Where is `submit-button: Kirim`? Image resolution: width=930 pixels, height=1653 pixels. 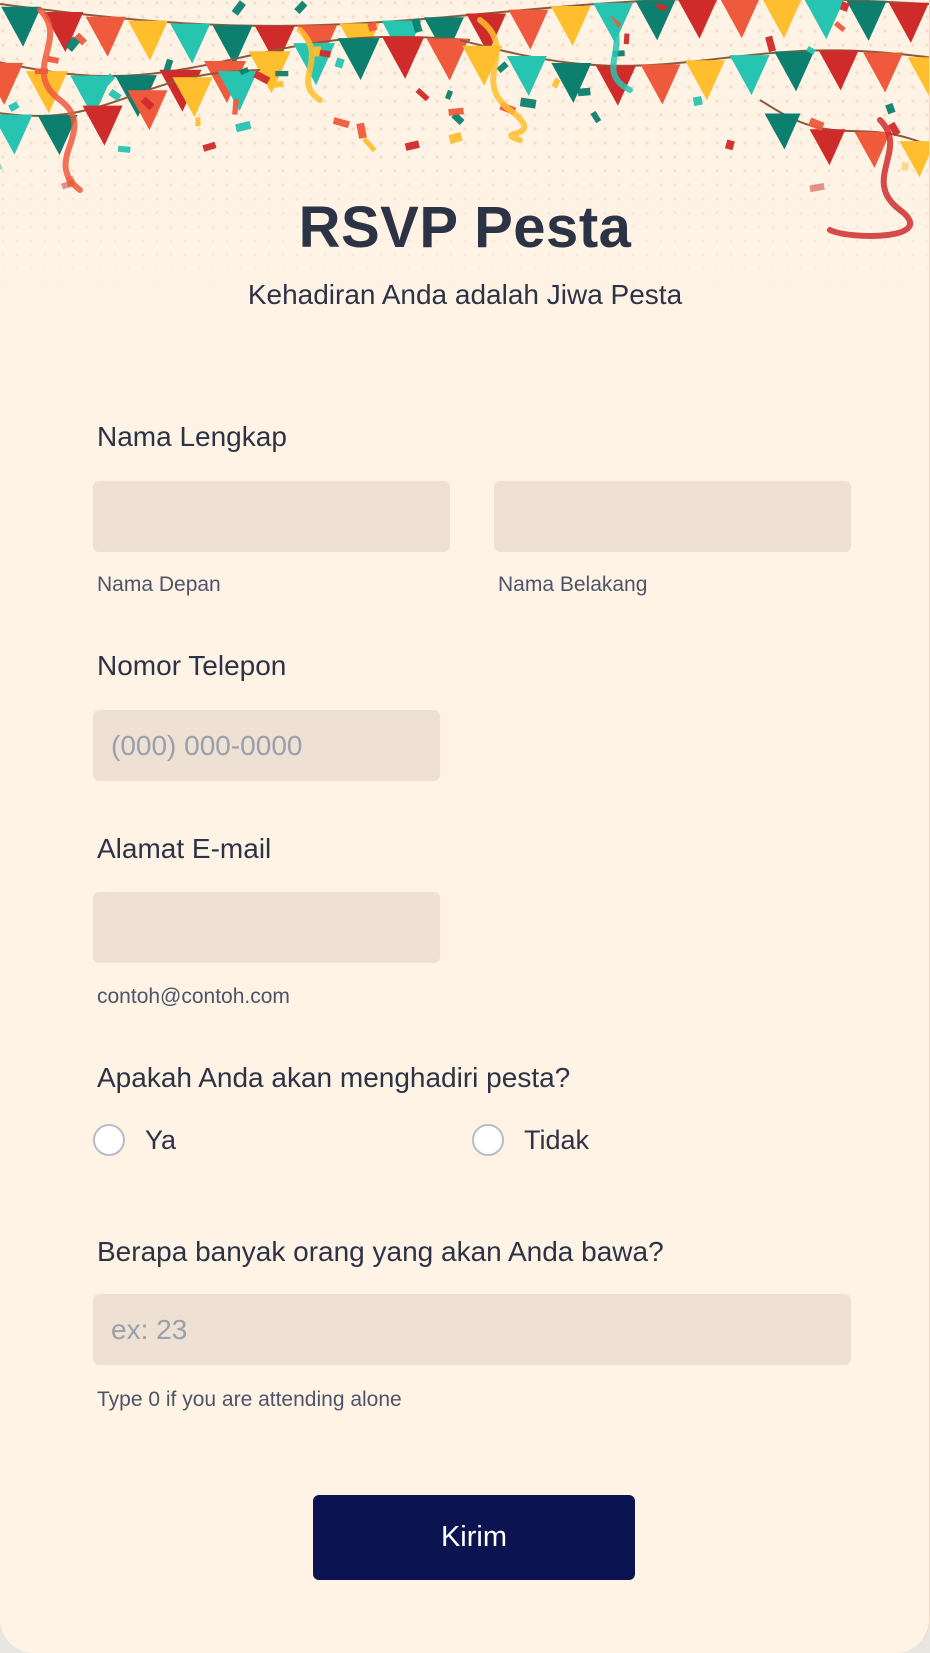
submit-button: Kirim is located at coordinates (474, 1537).